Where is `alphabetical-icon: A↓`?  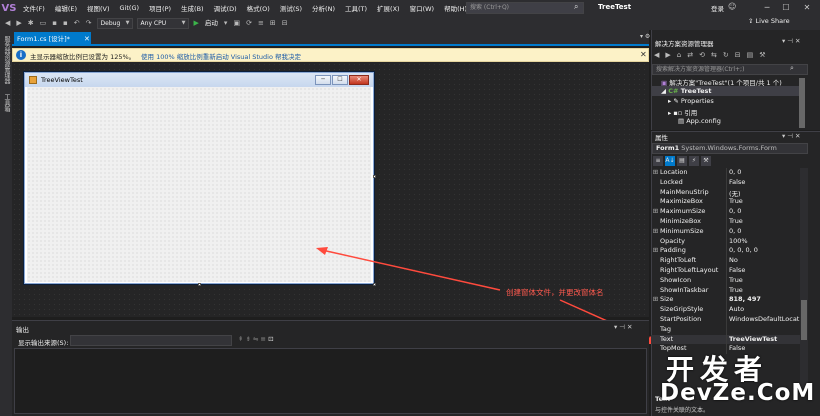 alphabetical-icon: A↓ is located at coordinates (670, 161).